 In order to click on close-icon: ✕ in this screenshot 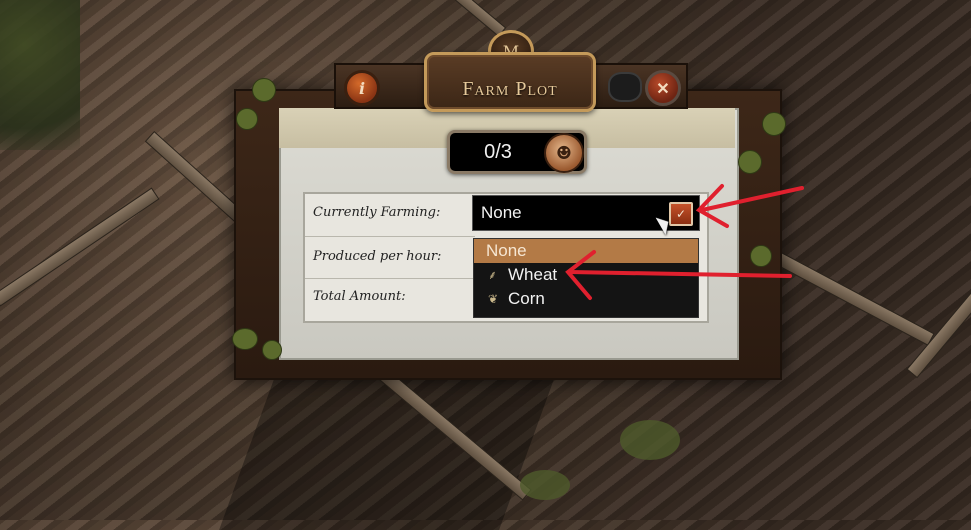, I will do `click(663, 88)`.